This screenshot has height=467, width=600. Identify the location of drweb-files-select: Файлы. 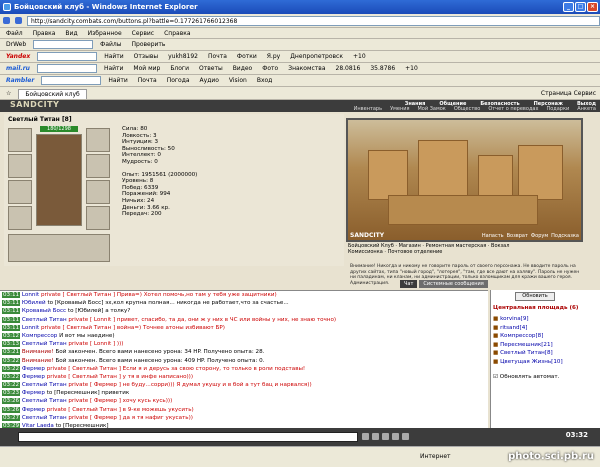
(110, 44).